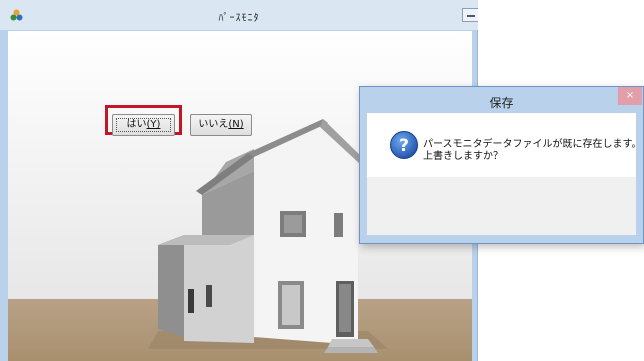 Image resolution: width=644 pixels, height=361 pixels. I want to click on dialog-message-area: ? パースモニタデータファイルが既に存在します。 上書きしますか？, so click(504, 145).